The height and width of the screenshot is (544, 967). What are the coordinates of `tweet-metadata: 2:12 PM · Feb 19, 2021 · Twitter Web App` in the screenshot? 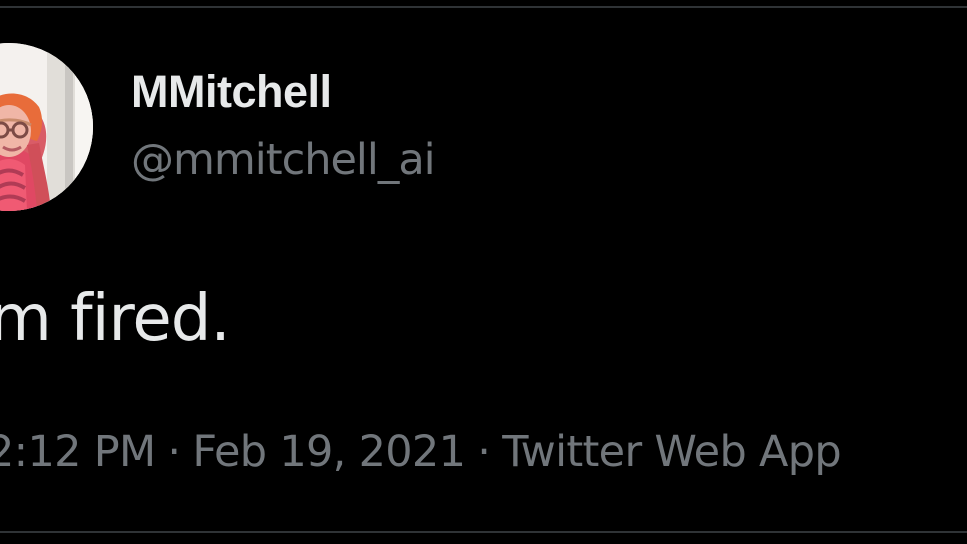 It's located at (421, 452).